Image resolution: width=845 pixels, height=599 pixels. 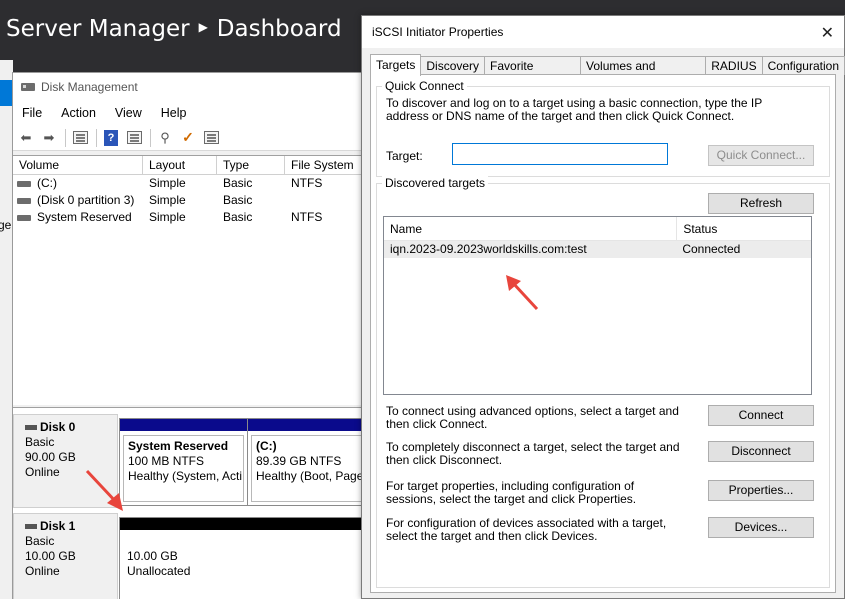 I want to click on volume-file-system, so click(x=328, y=200).